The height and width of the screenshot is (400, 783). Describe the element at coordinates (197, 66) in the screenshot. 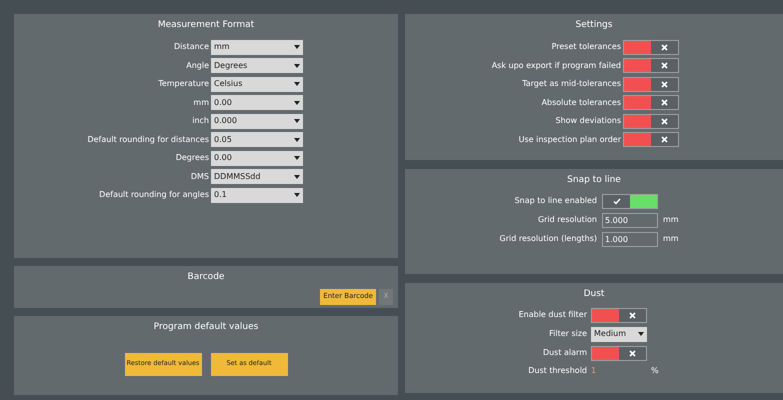

I see `field-label: Angle` at that location.